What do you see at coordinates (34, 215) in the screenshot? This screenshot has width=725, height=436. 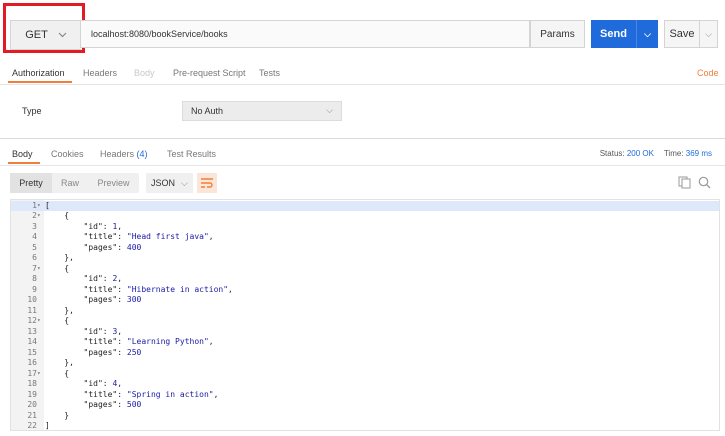 I see `line-number: 2` at bounding box center [34, 215].